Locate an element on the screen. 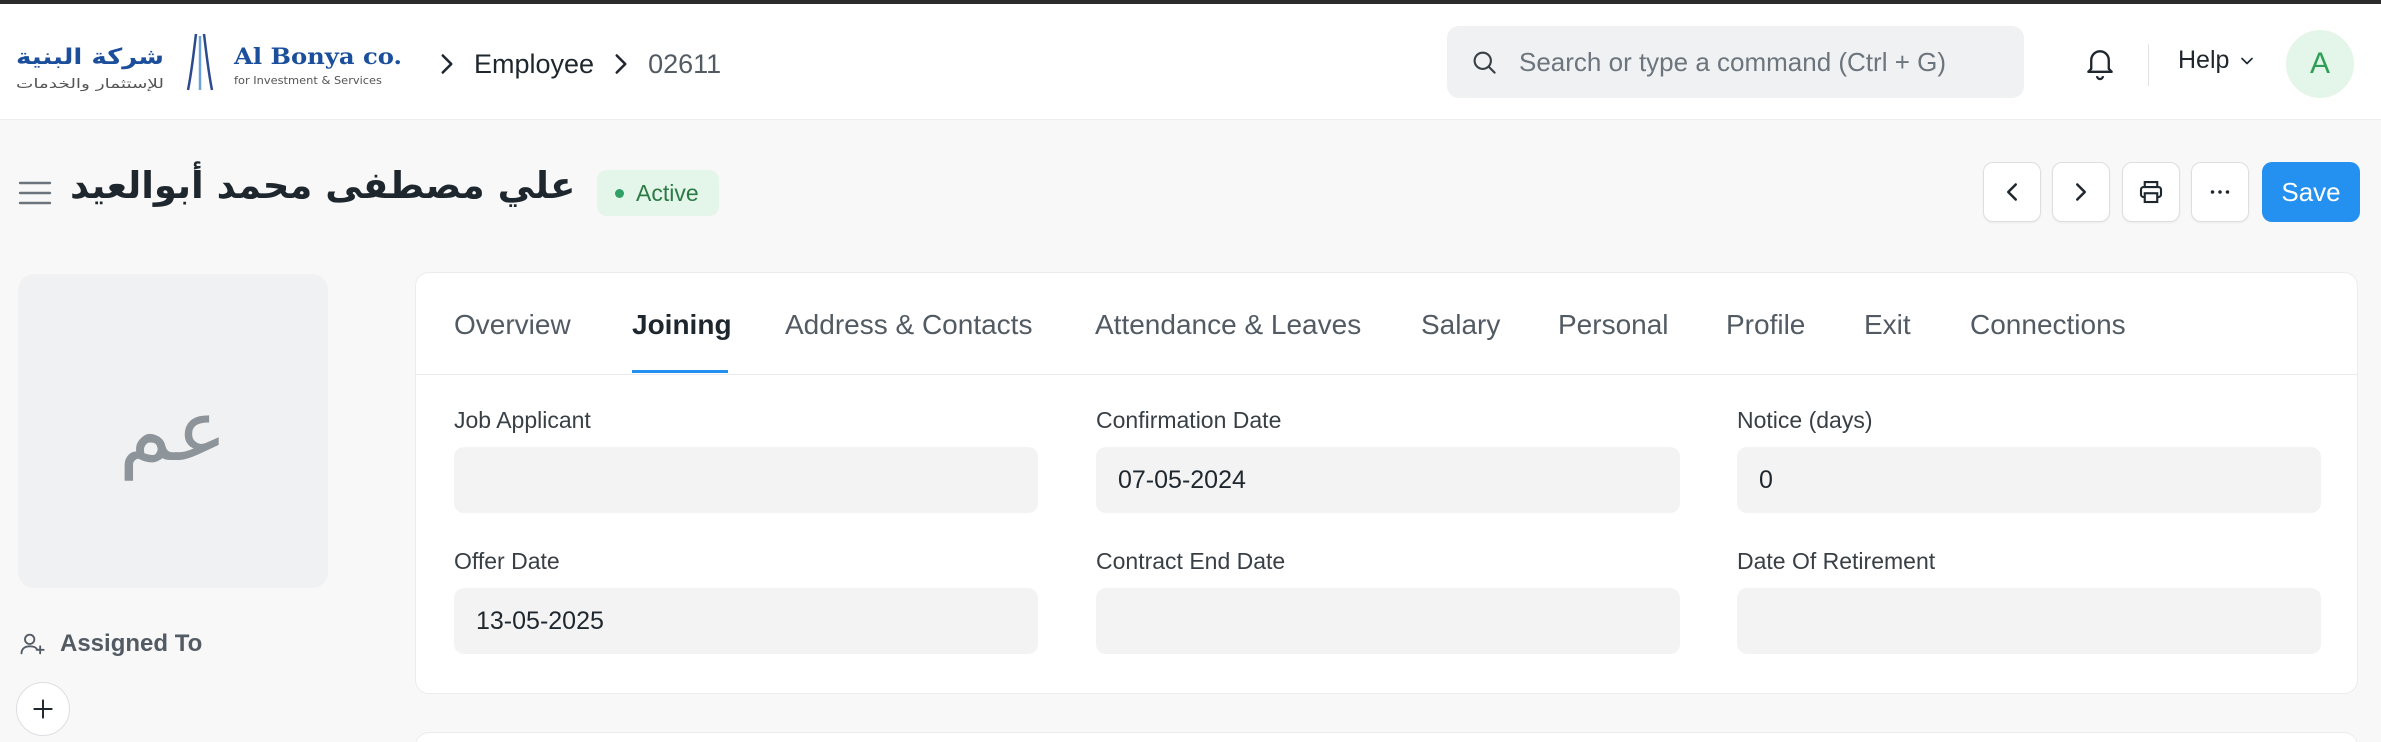 The height and width of the screenshot is (742, 2381). breadcrumb: Employee 02611 is located at coordinates (570, 64).